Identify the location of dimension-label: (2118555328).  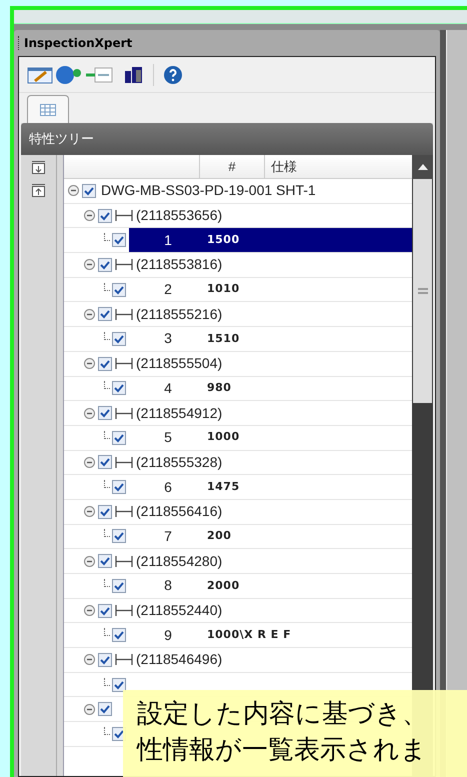
(179, 462).